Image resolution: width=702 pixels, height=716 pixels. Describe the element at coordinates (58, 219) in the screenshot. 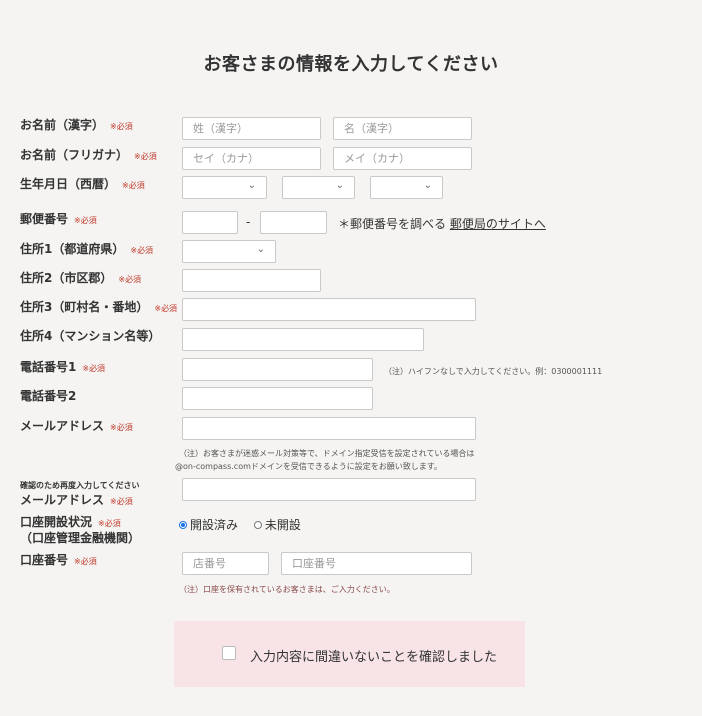

I see `zip-label: 郵便番号 ※必須` at that location.